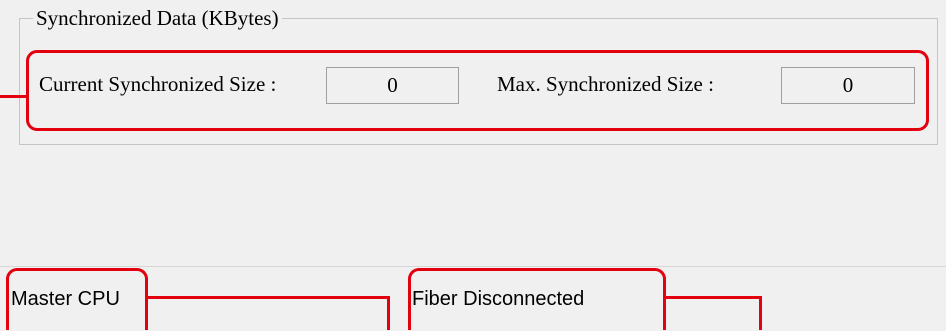  What do you see at coordinates (77, 299) in the screenshot?
I see `annotation-highlight-master-cpu` at bounding box center [77, 299].